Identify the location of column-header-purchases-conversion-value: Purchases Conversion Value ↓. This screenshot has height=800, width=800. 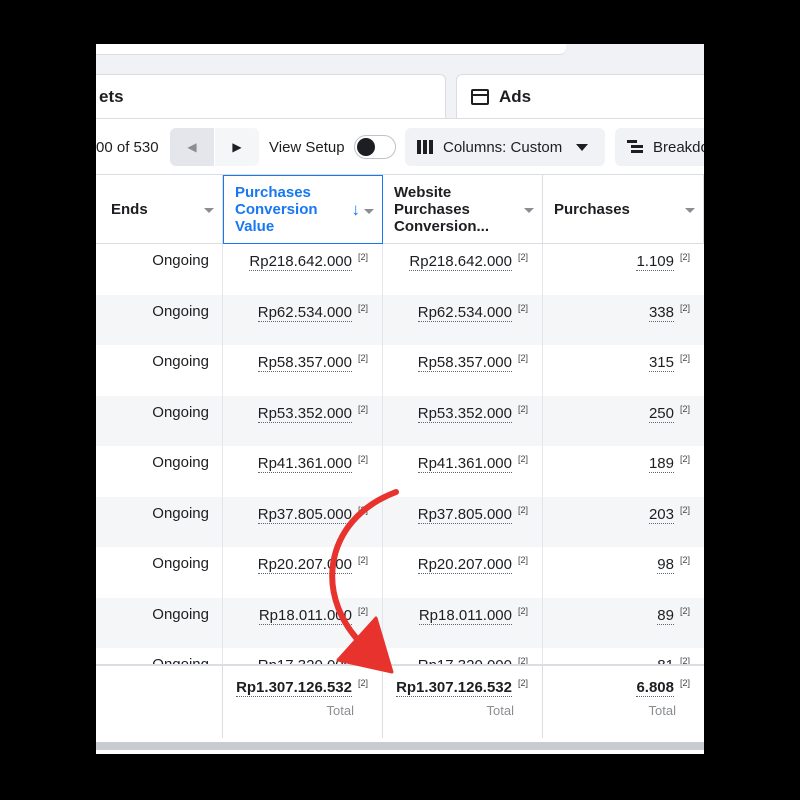
(303, 209).